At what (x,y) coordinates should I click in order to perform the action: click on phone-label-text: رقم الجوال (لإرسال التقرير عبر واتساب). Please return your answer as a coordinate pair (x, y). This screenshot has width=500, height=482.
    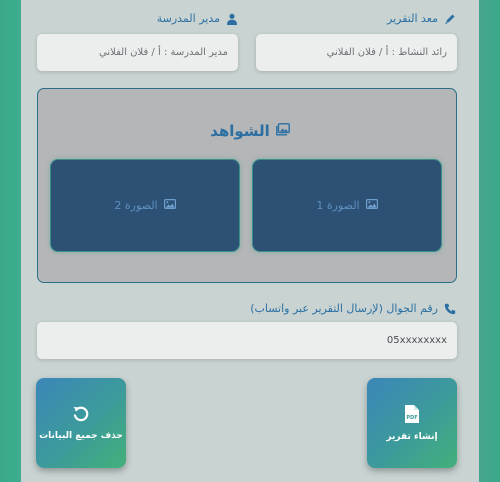
    Looking at the image, I should click on (344, 308).